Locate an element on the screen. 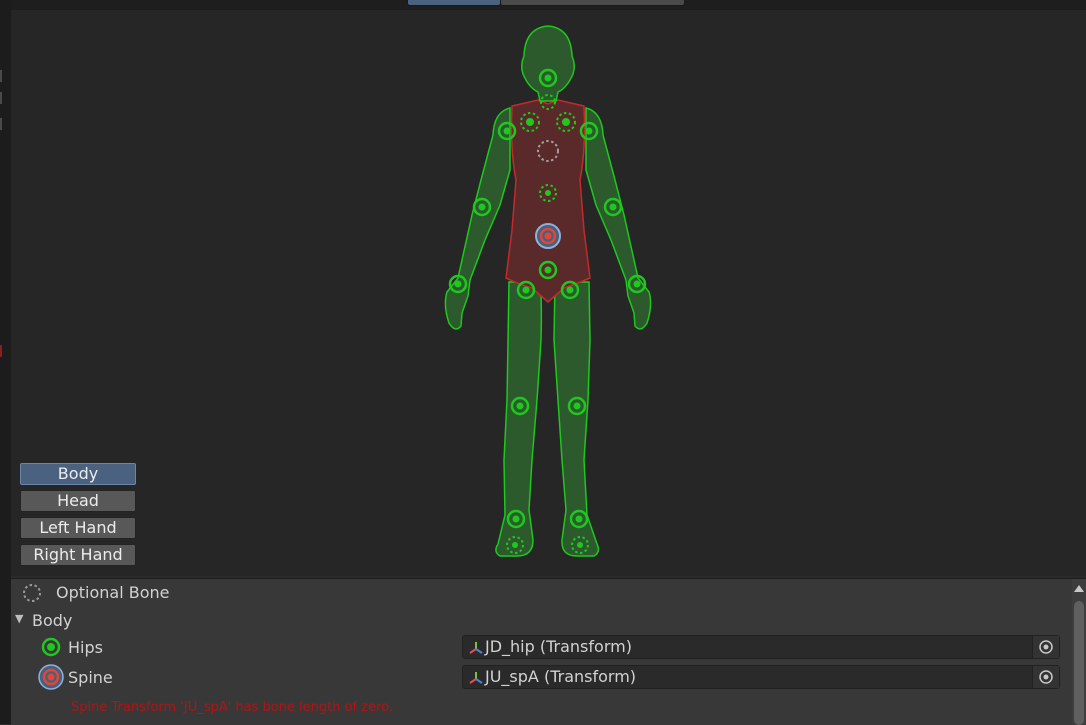 The image size is (1086, 725). inspector-scrollbar is located at coordinates (1079, 652).